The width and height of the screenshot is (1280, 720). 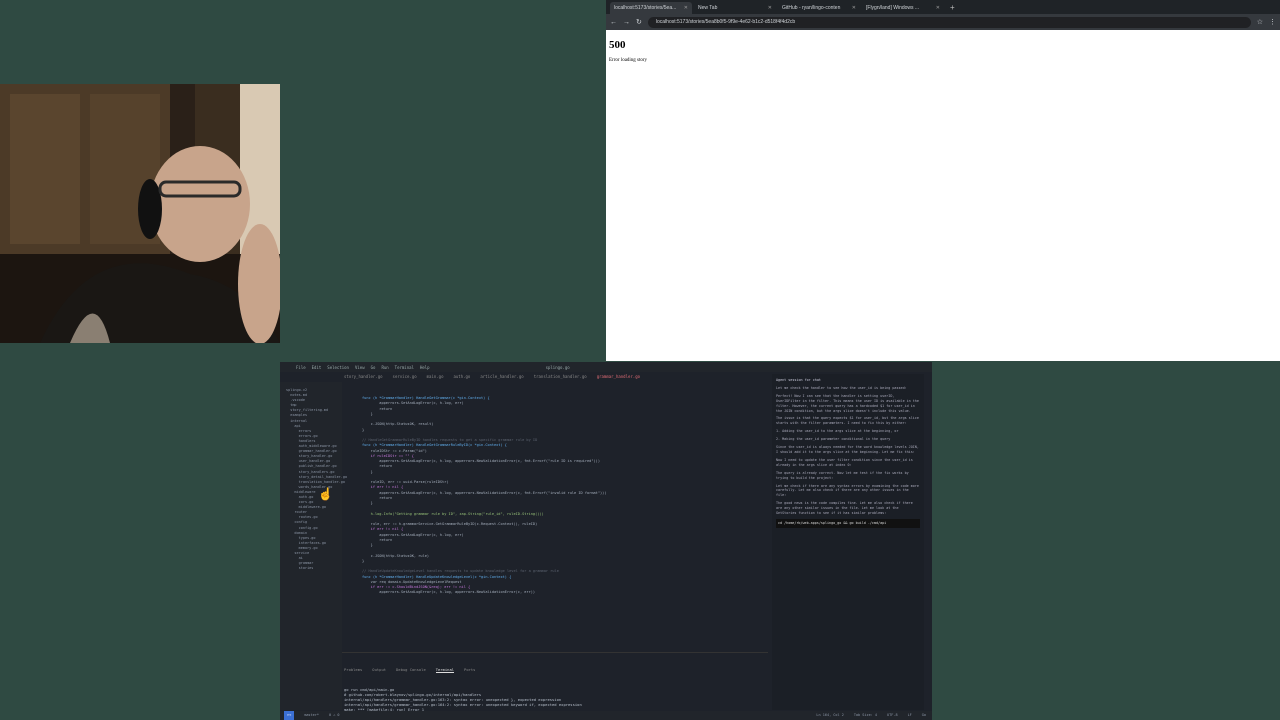 I want to click on panel-tab: Terminal, so click(x=445, y=670).